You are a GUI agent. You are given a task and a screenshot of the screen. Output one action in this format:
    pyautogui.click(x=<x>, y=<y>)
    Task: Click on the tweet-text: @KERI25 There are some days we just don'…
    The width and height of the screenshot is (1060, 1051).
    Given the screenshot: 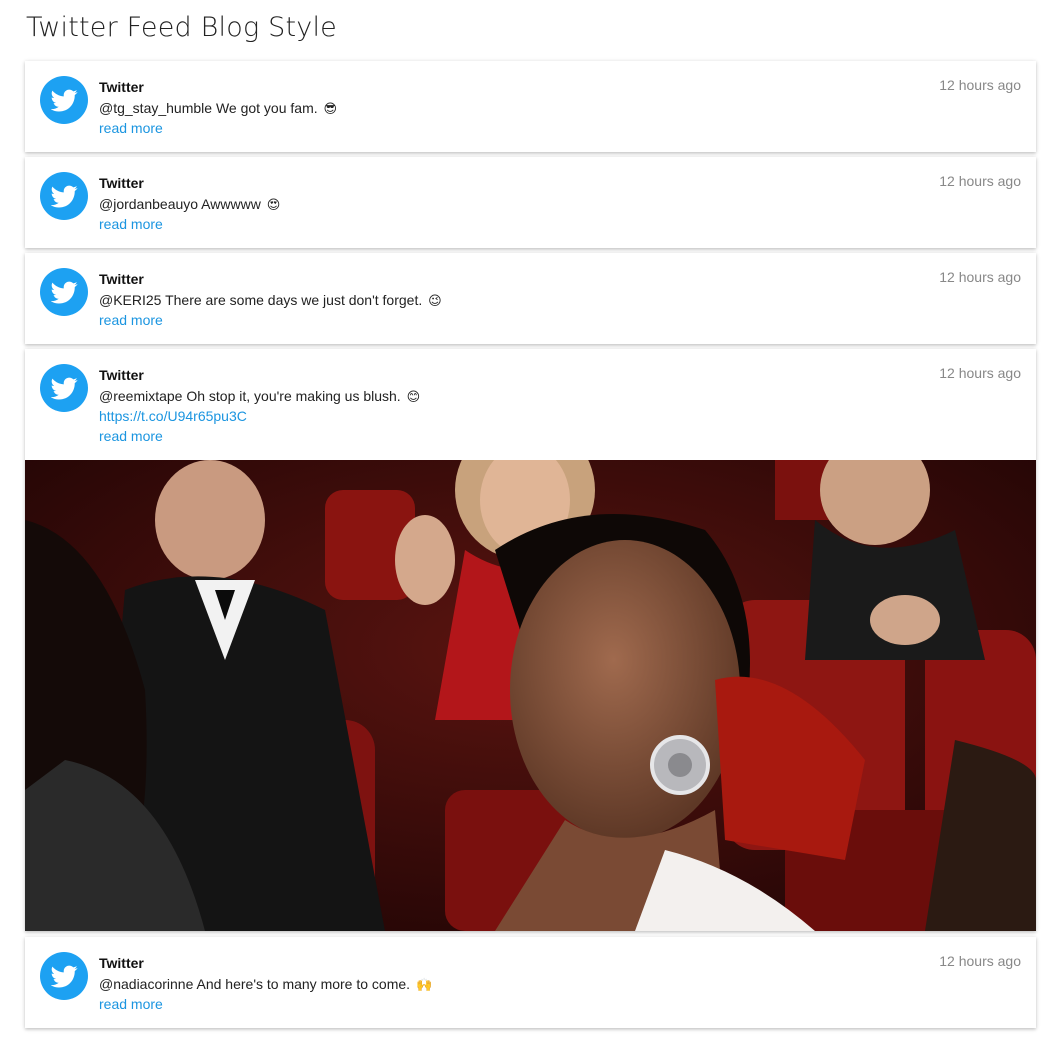 What is the action you would take?
    pyautogui.click(x=270, y=300)
    